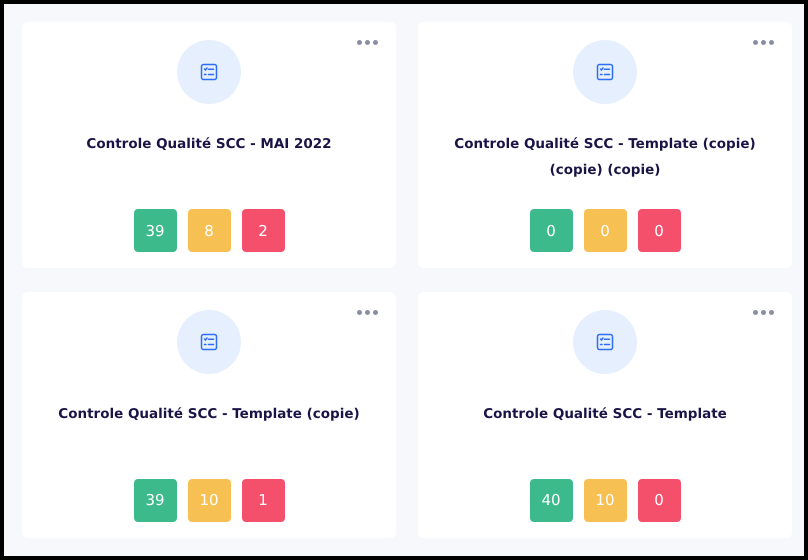 The image size is (808, 560). What do you see at coordinates (209, 144) in the screenshot?
I see `card-title: Controle Qualité SCC - MAI 2022` at bounding box center [209, 144].